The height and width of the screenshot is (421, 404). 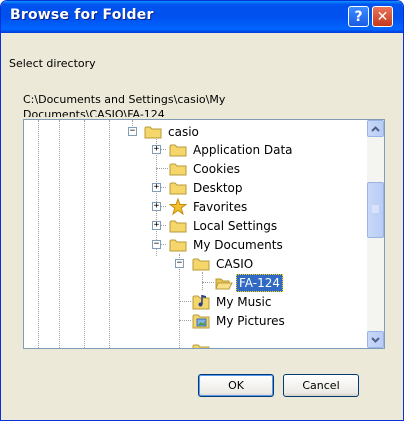 I want to click on music-folder-icon, so click(x=201, y=302).